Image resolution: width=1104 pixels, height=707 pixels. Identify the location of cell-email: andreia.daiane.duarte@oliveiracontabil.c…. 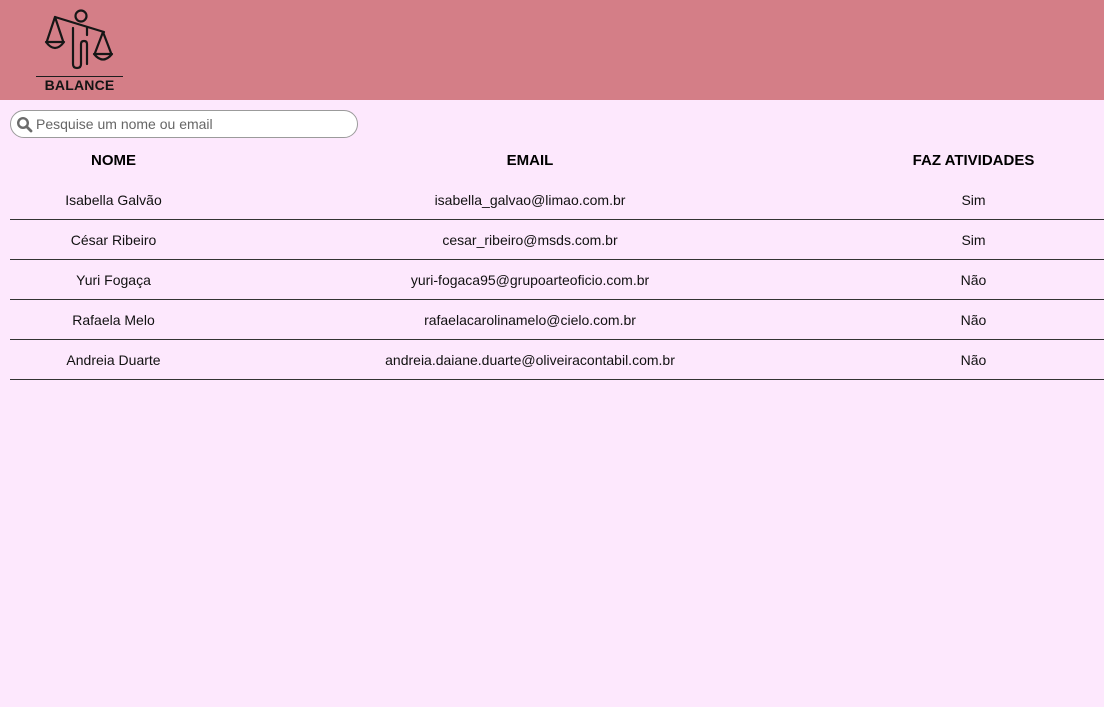
(530, 359).